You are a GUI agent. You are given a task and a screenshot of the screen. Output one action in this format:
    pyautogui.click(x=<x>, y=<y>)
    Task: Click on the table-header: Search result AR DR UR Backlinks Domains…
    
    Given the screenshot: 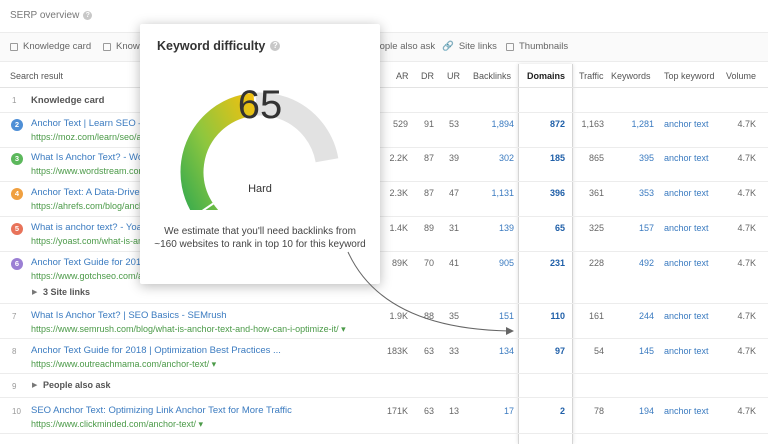 What is the action you would take?
    pyautogui.click(x=384, y=76)
    